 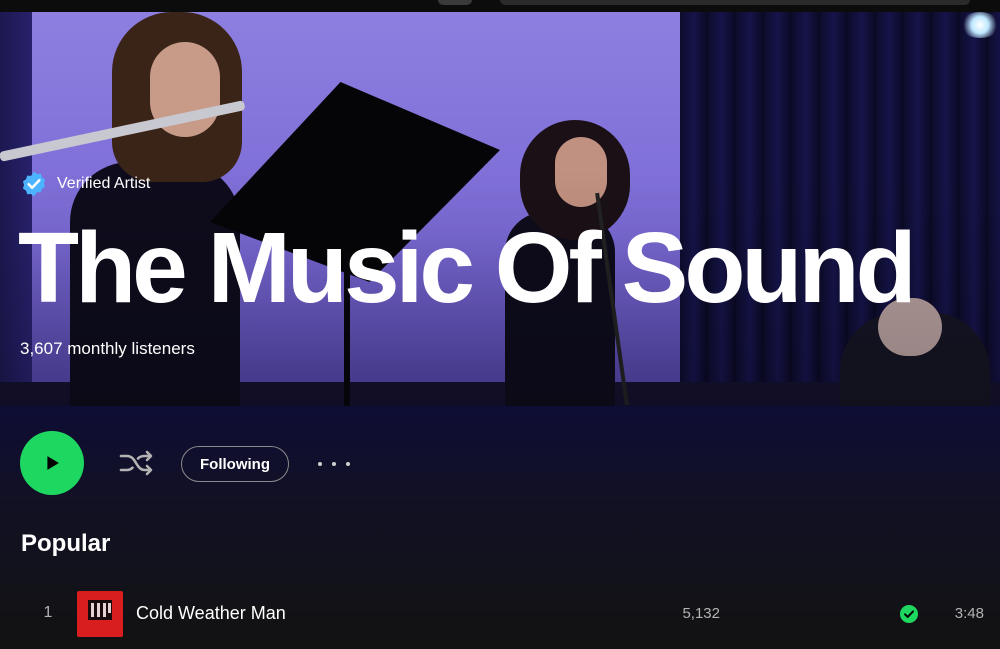 What do you see at coordinates (211, 613) in the screenshot?
I see `track-title: Cold Weather Man` at bounding box center [211, 613].